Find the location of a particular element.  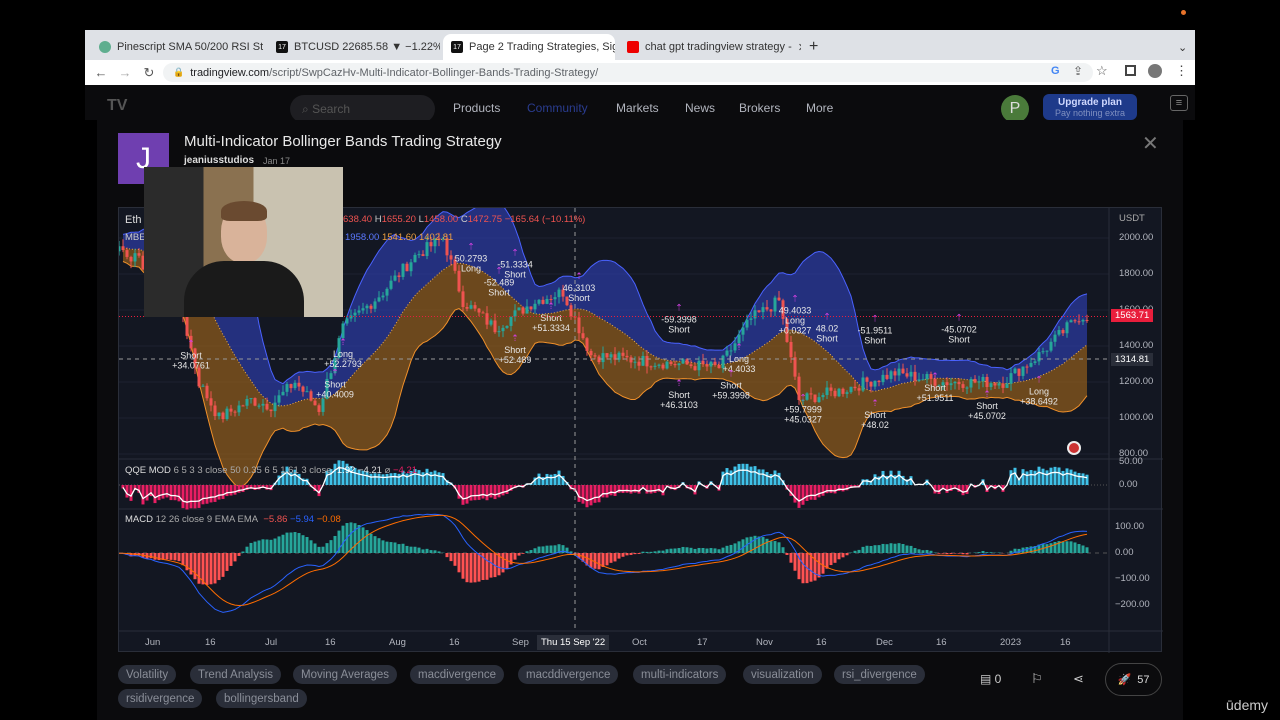

hamburger-menu-icon: ≡ is located at coordinates (1179, 103).